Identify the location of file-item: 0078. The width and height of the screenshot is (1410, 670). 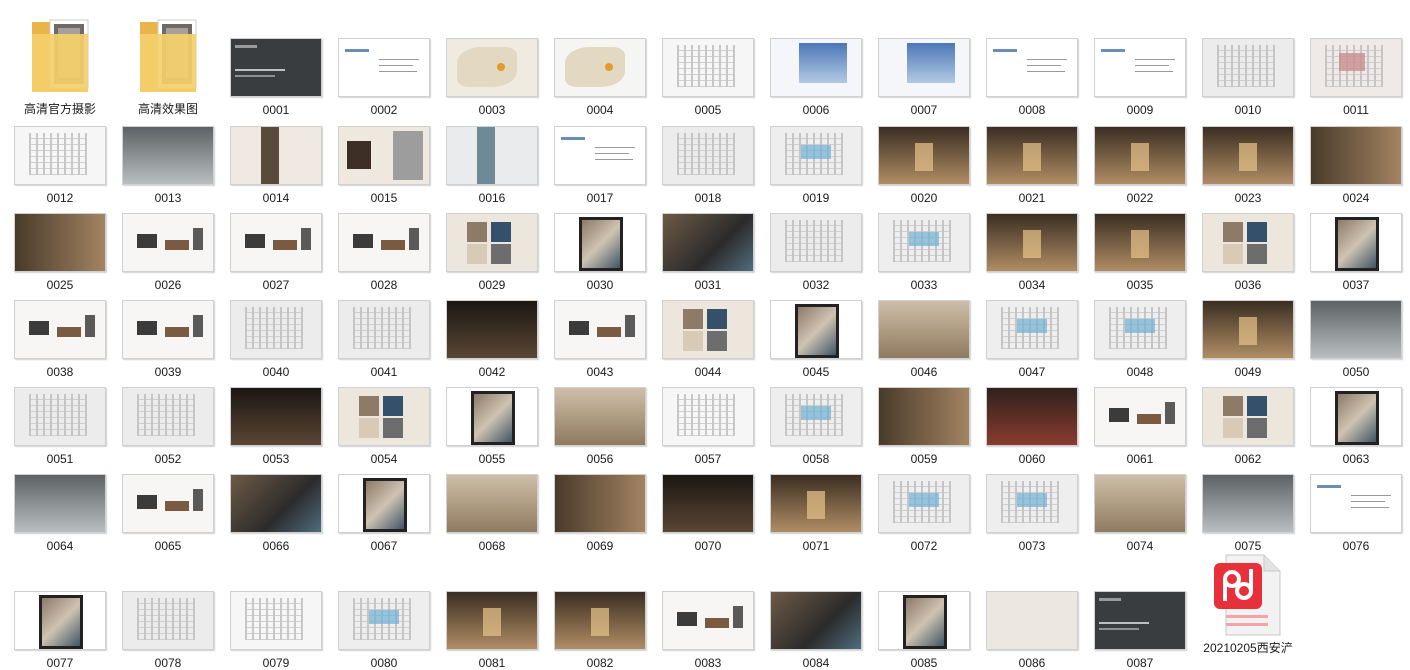
(168, 630).